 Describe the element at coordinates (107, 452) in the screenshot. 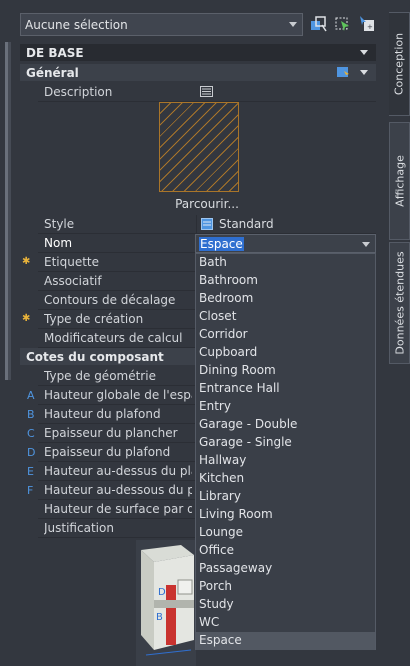

I see `cotes-row-label: Epaisseur du plafond` at that location.